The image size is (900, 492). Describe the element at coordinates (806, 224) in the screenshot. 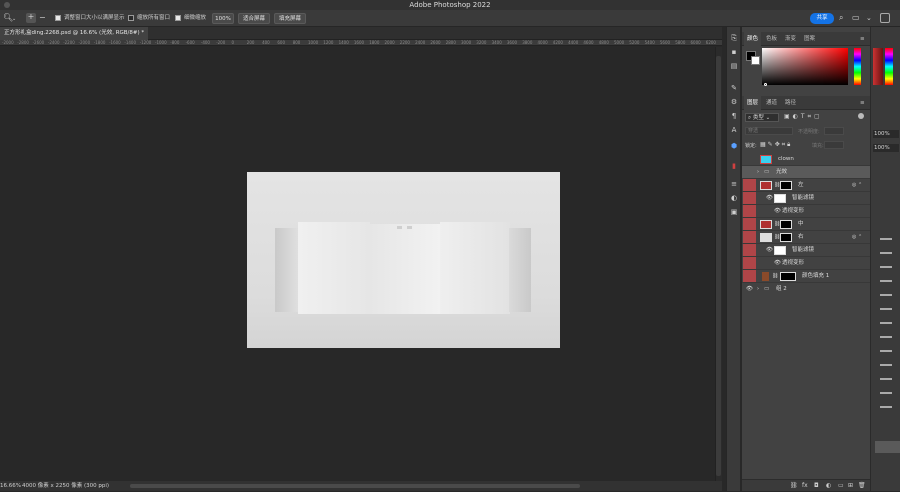

I see `layer-row: ⛓ 中` at that location.